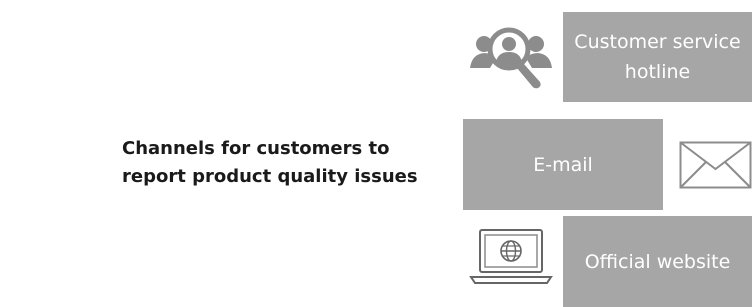 This screenshot has width=752, height=307. I want to click on channel-box-email: E-mail, so click(563, 164).